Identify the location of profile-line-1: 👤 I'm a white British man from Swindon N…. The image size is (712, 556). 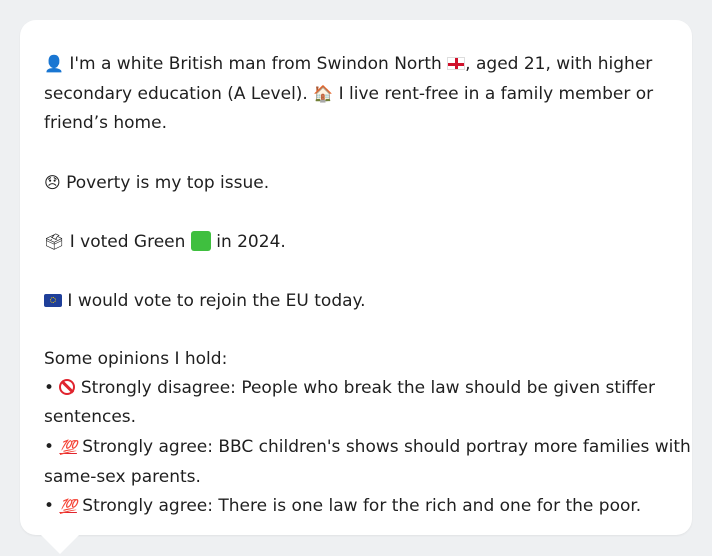
(356, 64).